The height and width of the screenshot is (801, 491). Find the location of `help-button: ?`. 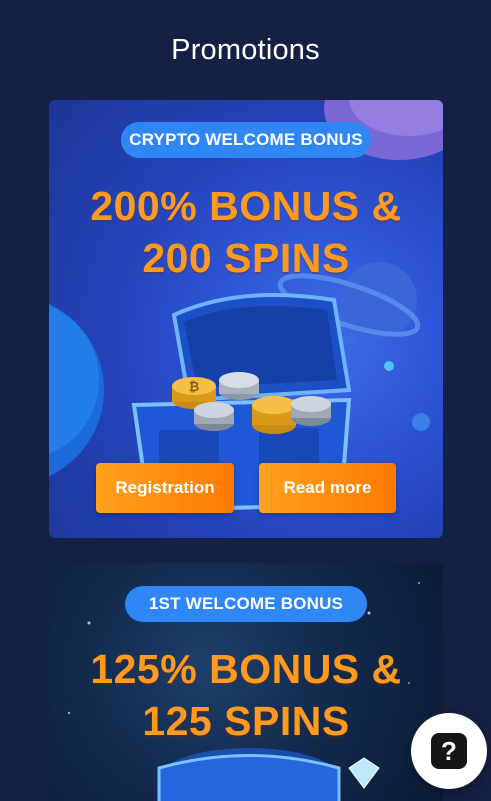

help-button: ? is located at coordinates (449, 751).